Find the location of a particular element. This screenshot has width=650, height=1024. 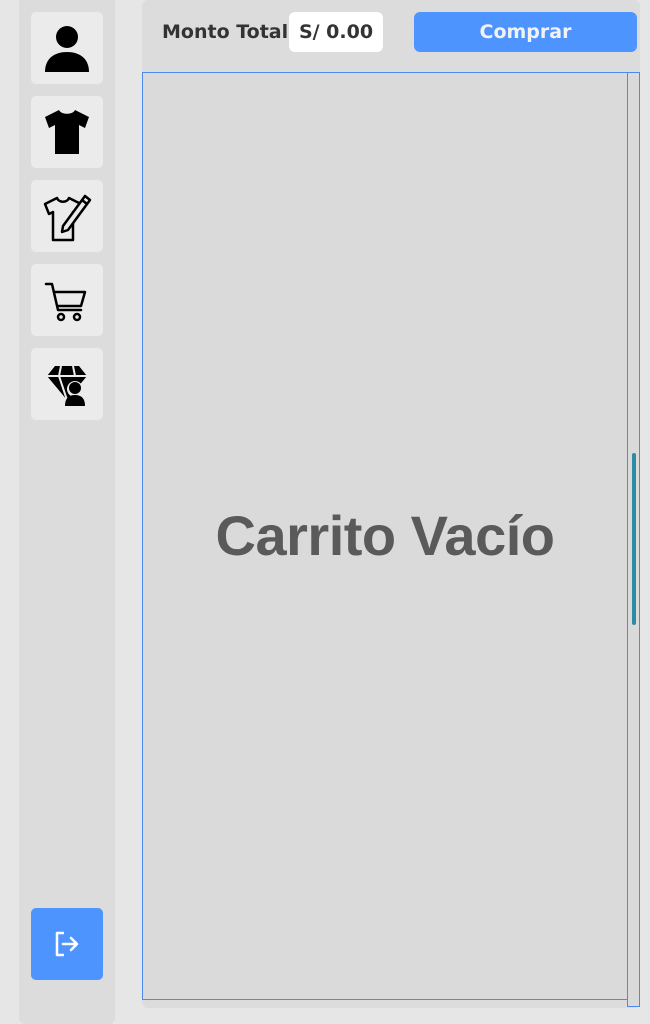

sidebar-item-profile is located at coordinates (67, 48).